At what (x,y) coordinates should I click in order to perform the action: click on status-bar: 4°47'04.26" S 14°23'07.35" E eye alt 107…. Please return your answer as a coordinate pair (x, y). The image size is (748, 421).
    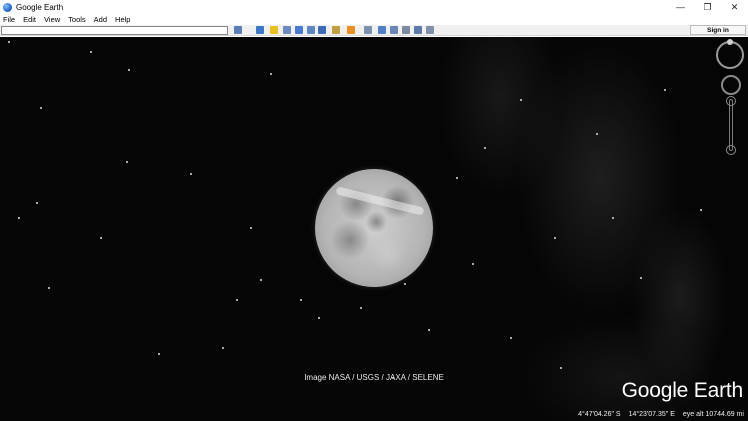
    Looking at the image, I should click on (661, 414).